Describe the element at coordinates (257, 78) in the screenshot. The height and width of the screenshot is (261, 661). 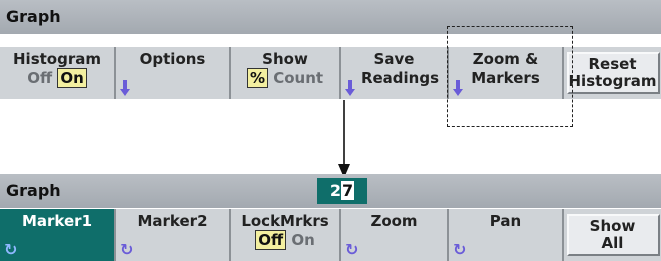
I see `show-percent: %` at that location.